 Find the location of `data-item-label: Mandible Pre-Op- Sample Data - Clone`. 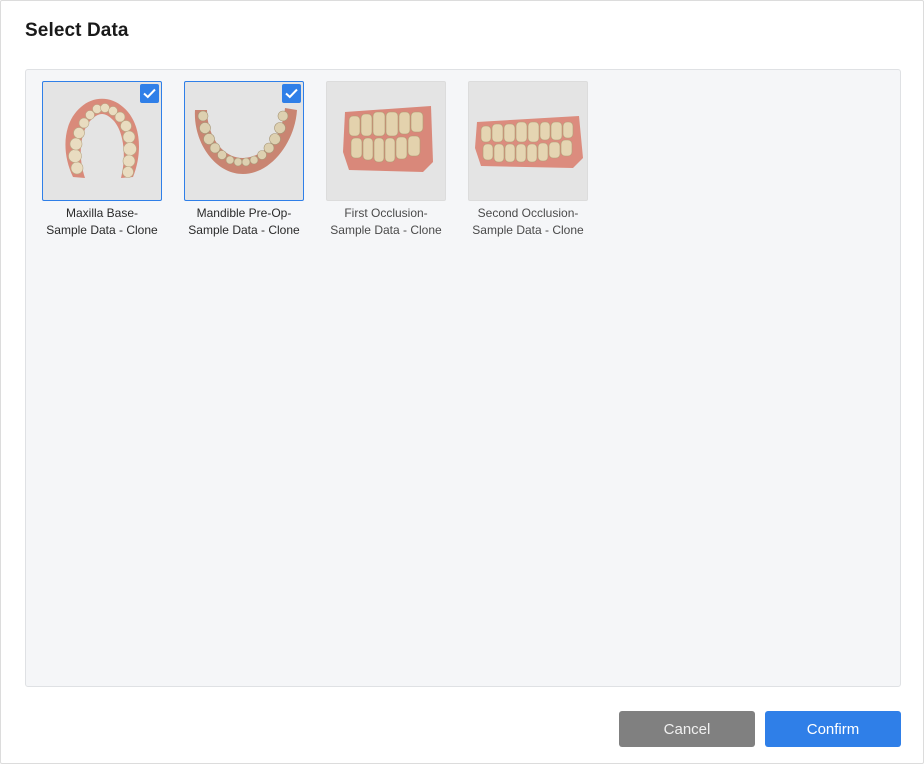

data-item-label: Mandible Pre-Op- Sample Data - Clone is located at coordinates (244, 221).